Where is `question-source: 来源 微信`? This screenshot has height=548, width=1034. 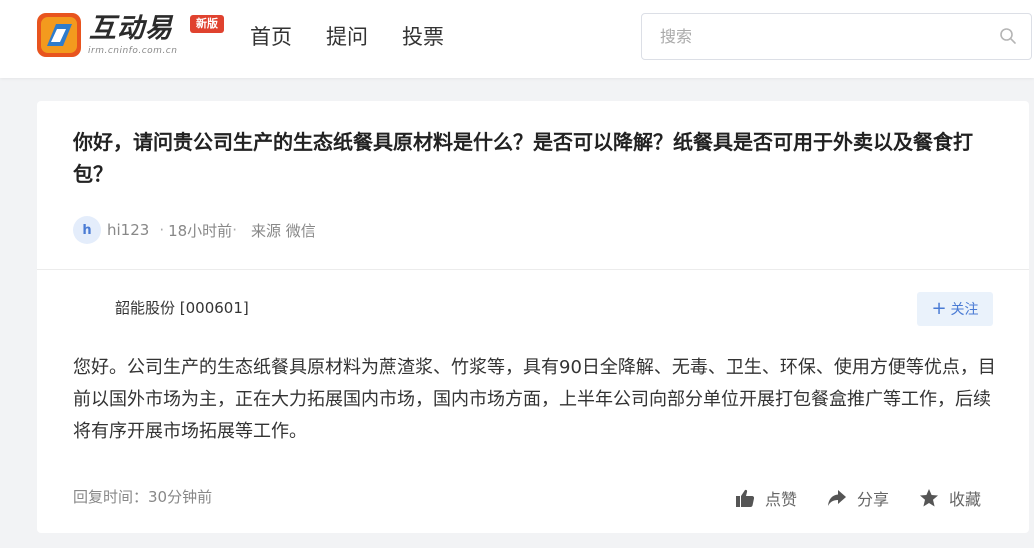 question-source: 来源 微信 is located at coordinates (283, 230).